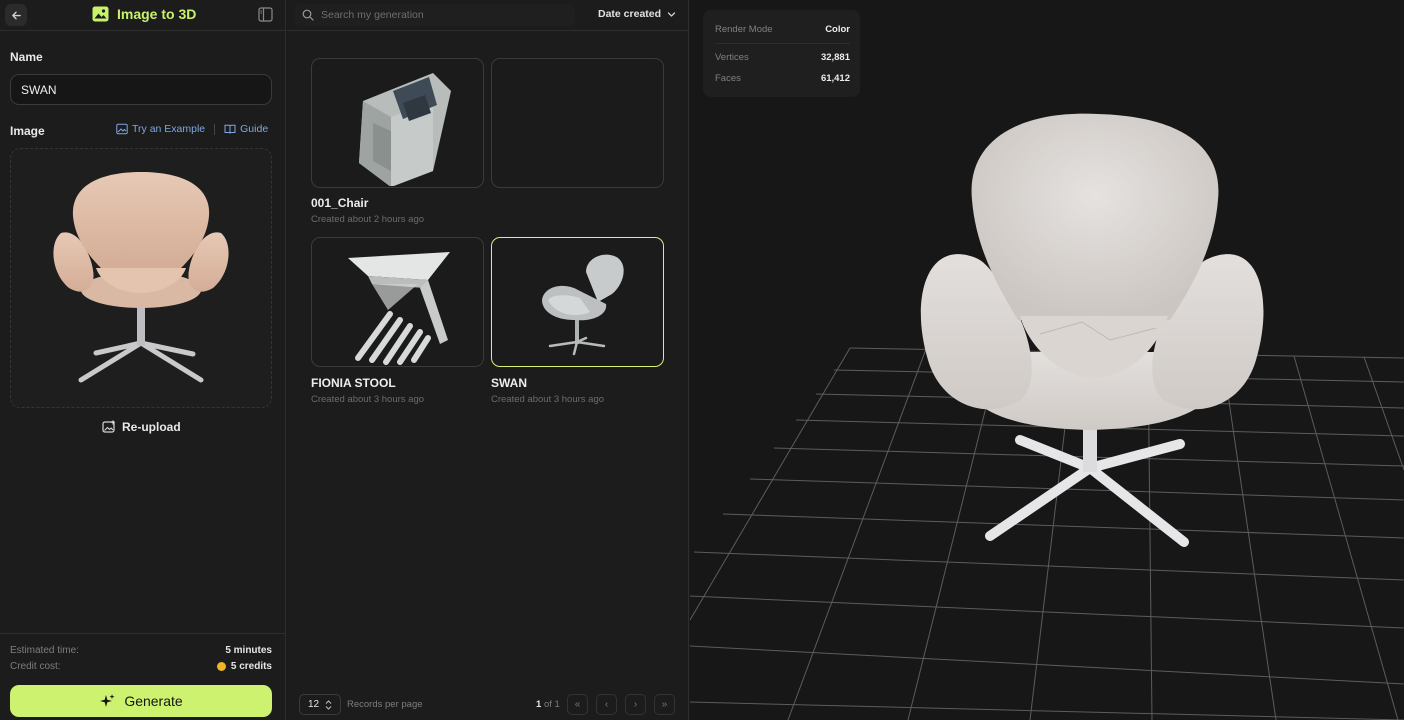  What do you see at coordinates (582, 305) in the screenshot?
I see `swan-chair-thumbnail` at bounding box center [582, 305].